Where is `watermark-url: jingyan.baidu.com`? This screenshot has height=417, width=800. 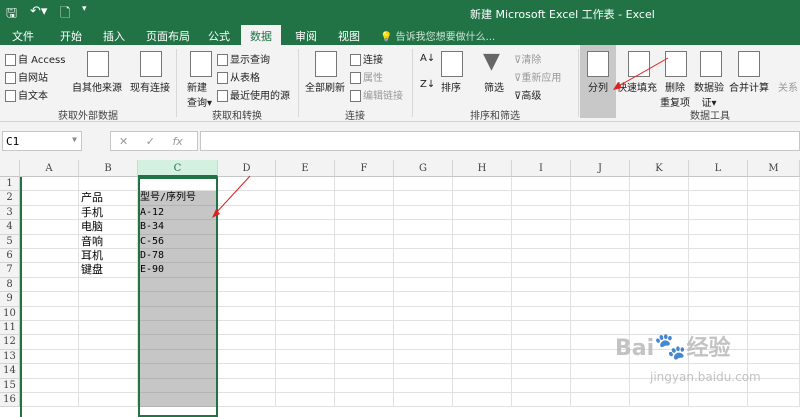 watermark-url: jingyan.baidu.com is located at coordinates (705, 377).